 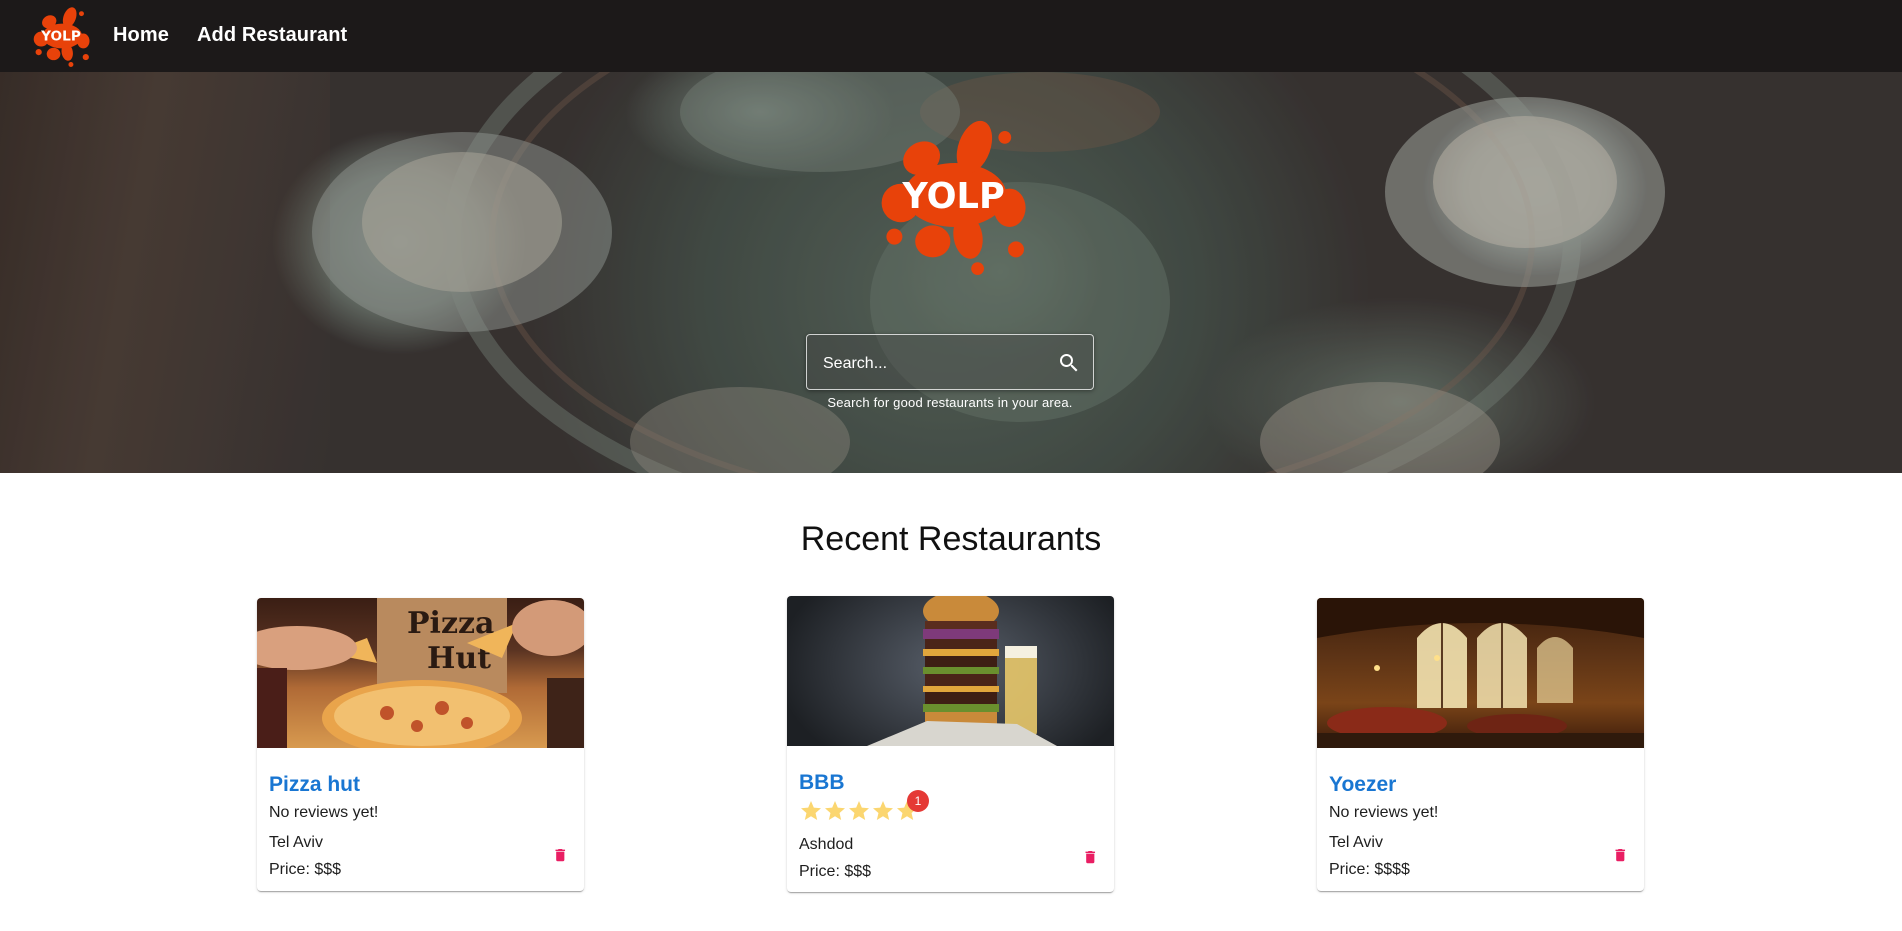 What do you see at coordinates (1369, 869) in the screenshot?
I see `restaurant-price: Price: $$$$` at bounding box center [1369, 869].